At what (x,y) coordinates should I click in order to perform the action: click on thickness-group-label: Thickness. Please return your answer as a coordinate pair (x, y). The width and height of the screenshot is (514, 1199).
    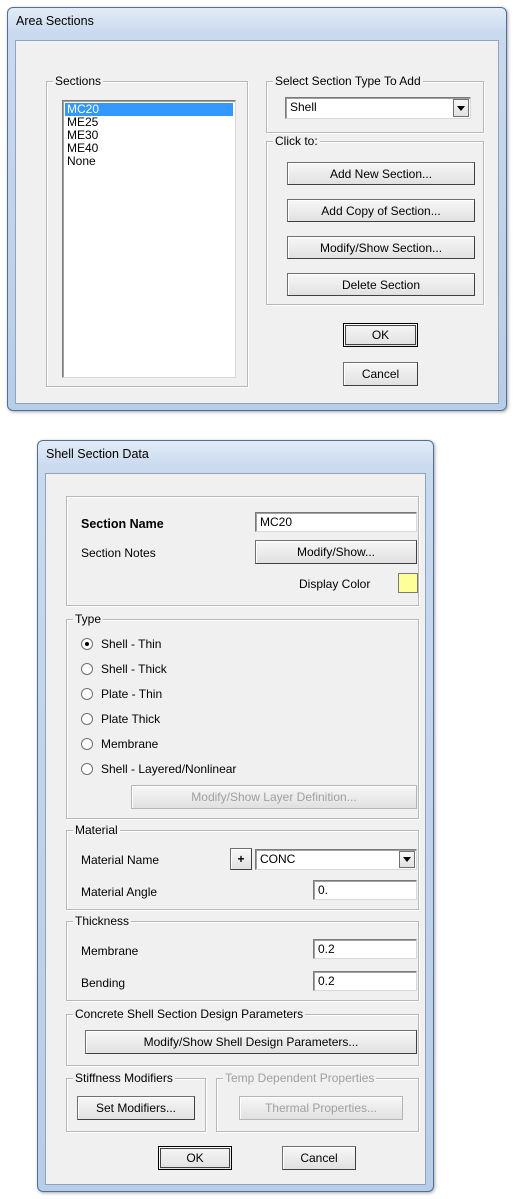
    Looking at the image, I should click on (102, 921).